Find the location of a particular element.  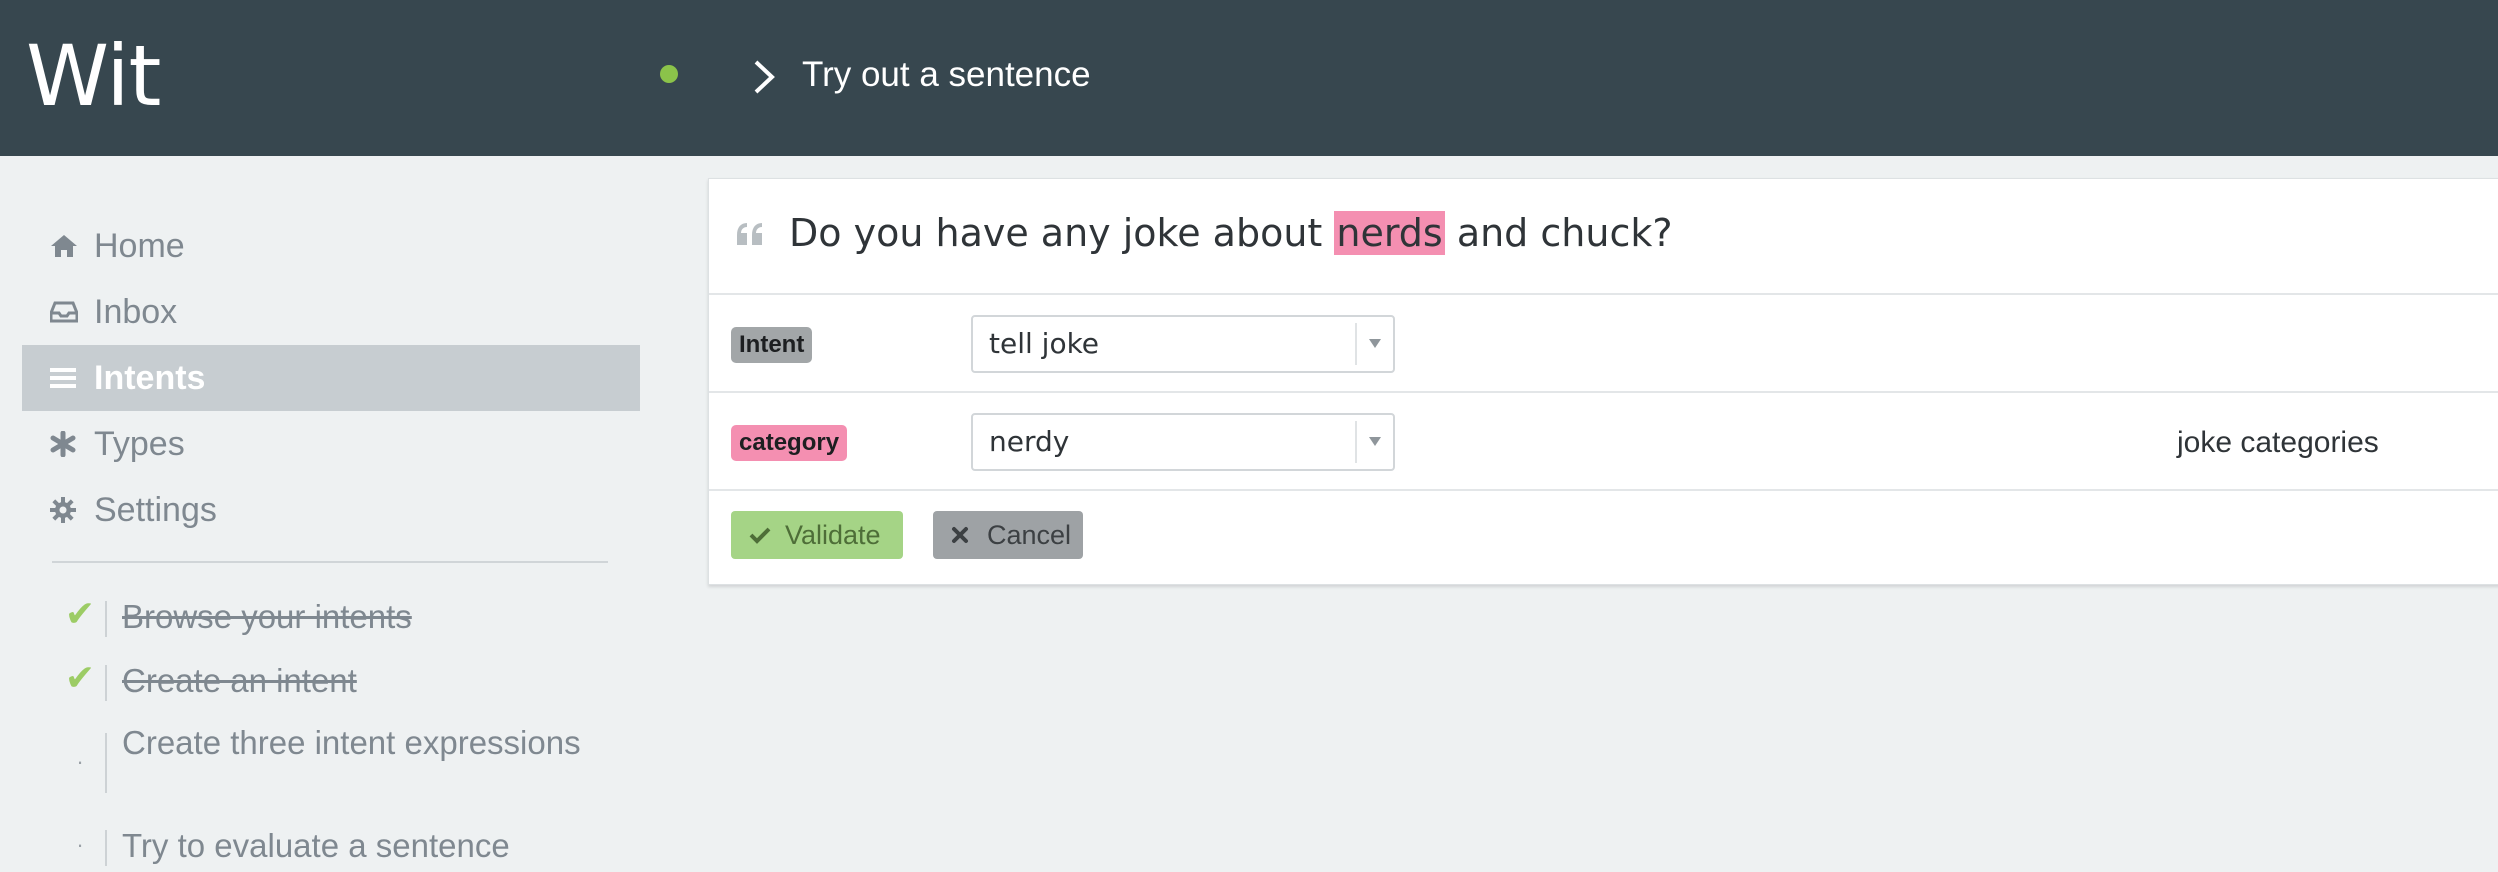

checklist-item: ✔ Browse your intents is located at coordinates (340, 615).